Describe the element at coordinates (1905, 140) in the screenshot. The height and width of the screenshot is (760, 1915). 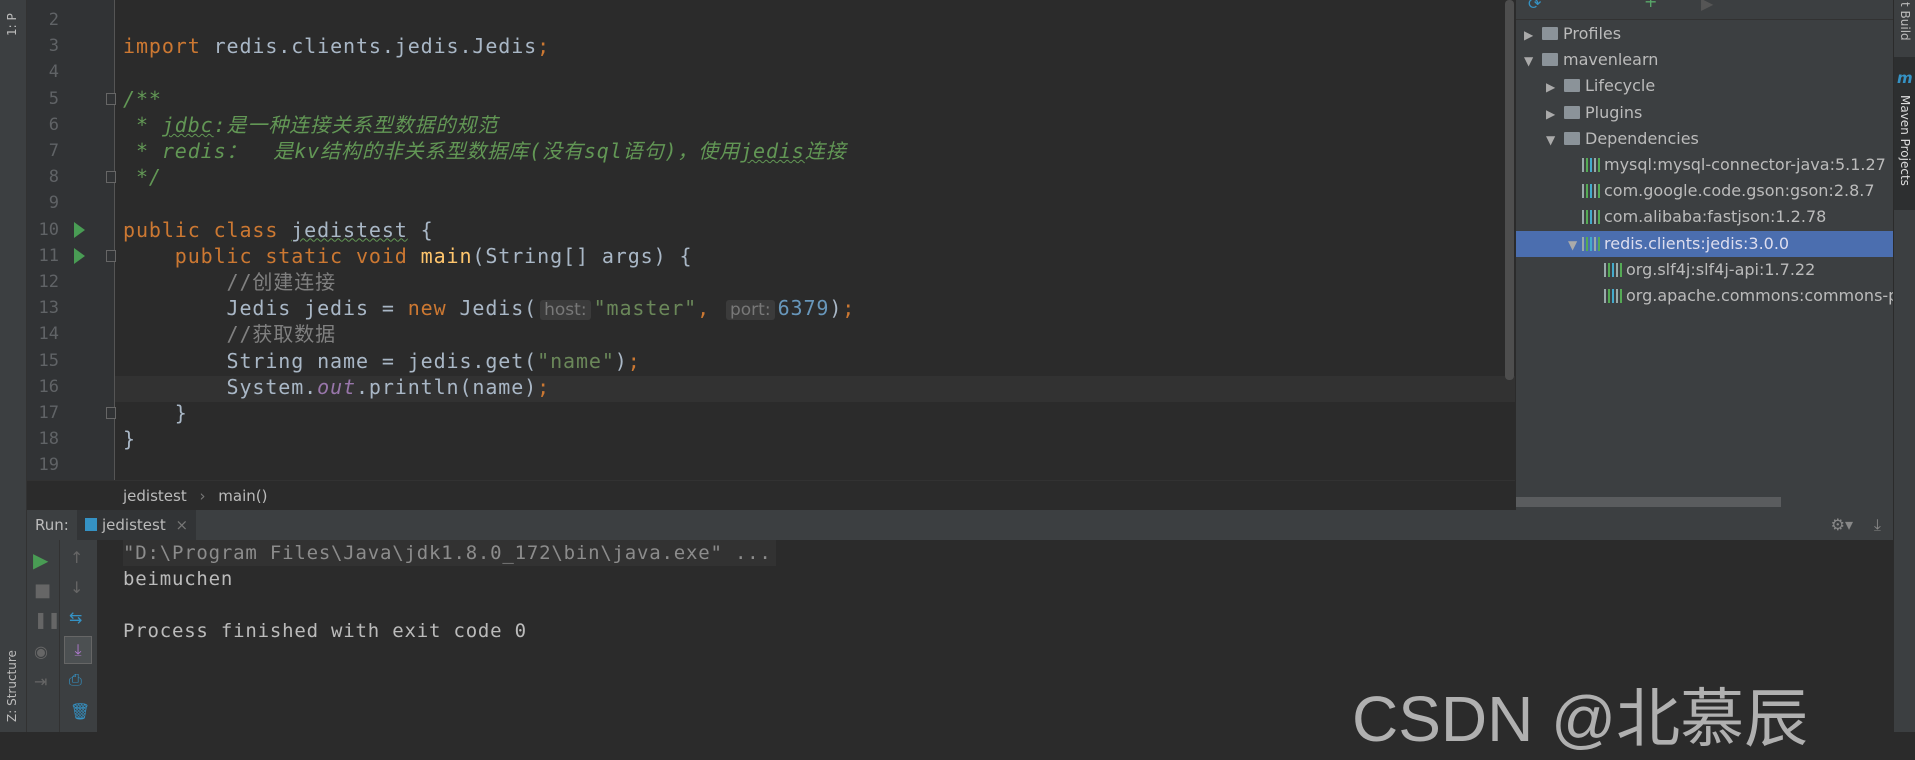
I see `maven-tab-label: Maven Projects` at that location.